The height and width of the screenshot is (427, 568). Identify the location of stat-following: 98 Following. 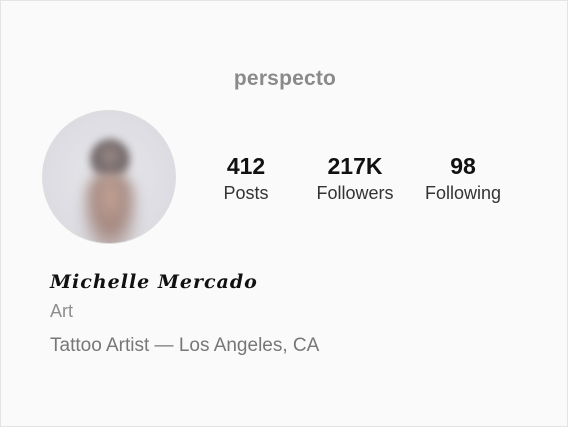
(463, 177).